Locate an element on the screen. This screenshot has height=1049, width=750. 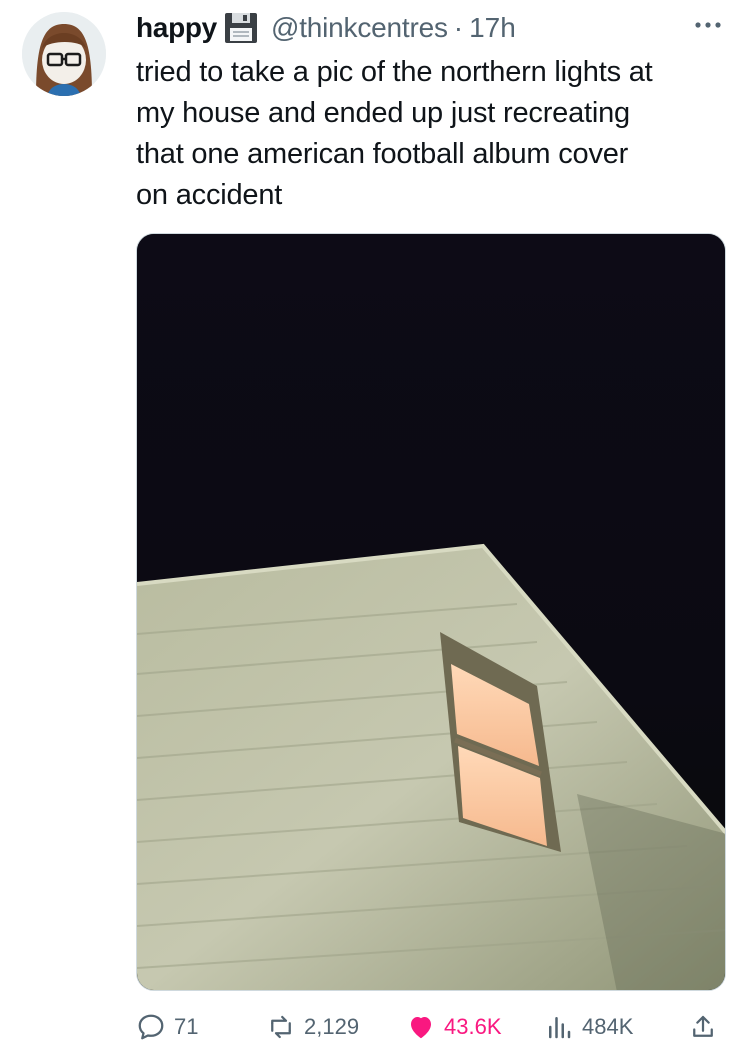
avatar-illustration is located at coordinates (64, 54).